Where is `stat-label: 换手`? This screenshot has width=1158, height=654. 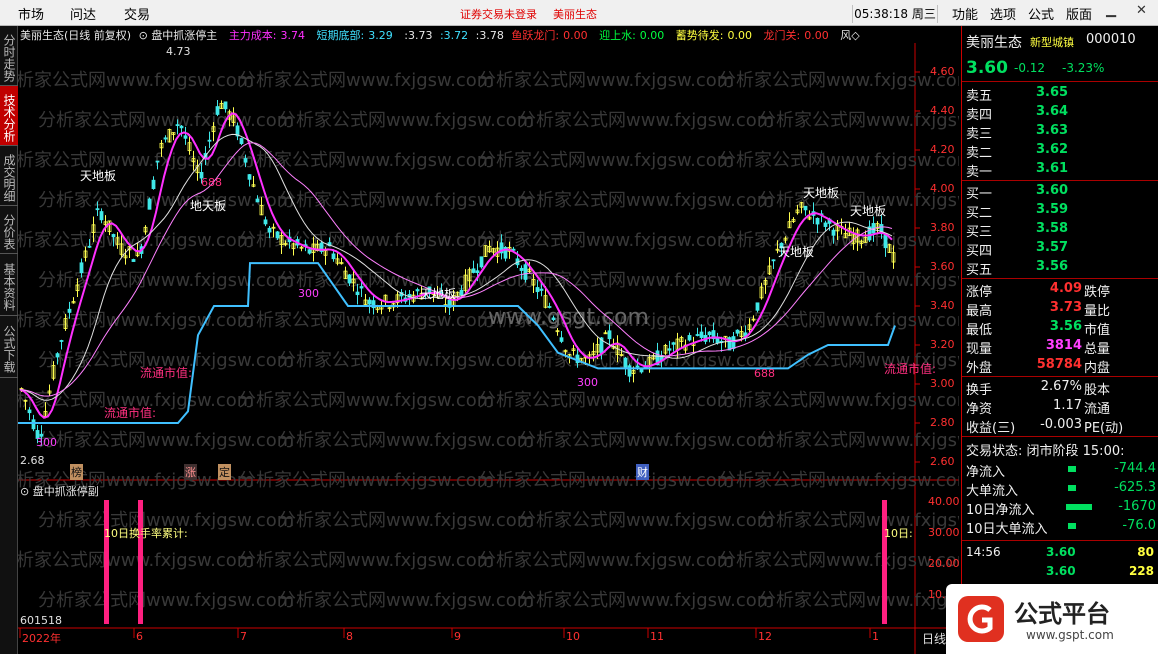
stat-label: 换手 is located at coordinates (979, 390).